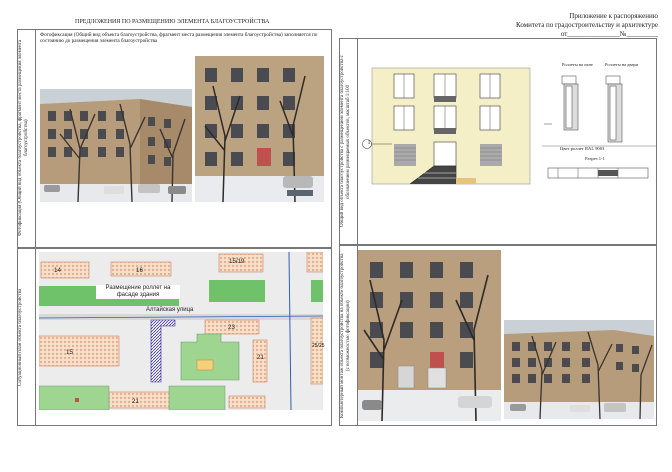 This screenshot has height=472, width=672. Describe the element at coordinates (595, 158) in the screenshot. I see `section-label: Разрез 1-1` at that location.